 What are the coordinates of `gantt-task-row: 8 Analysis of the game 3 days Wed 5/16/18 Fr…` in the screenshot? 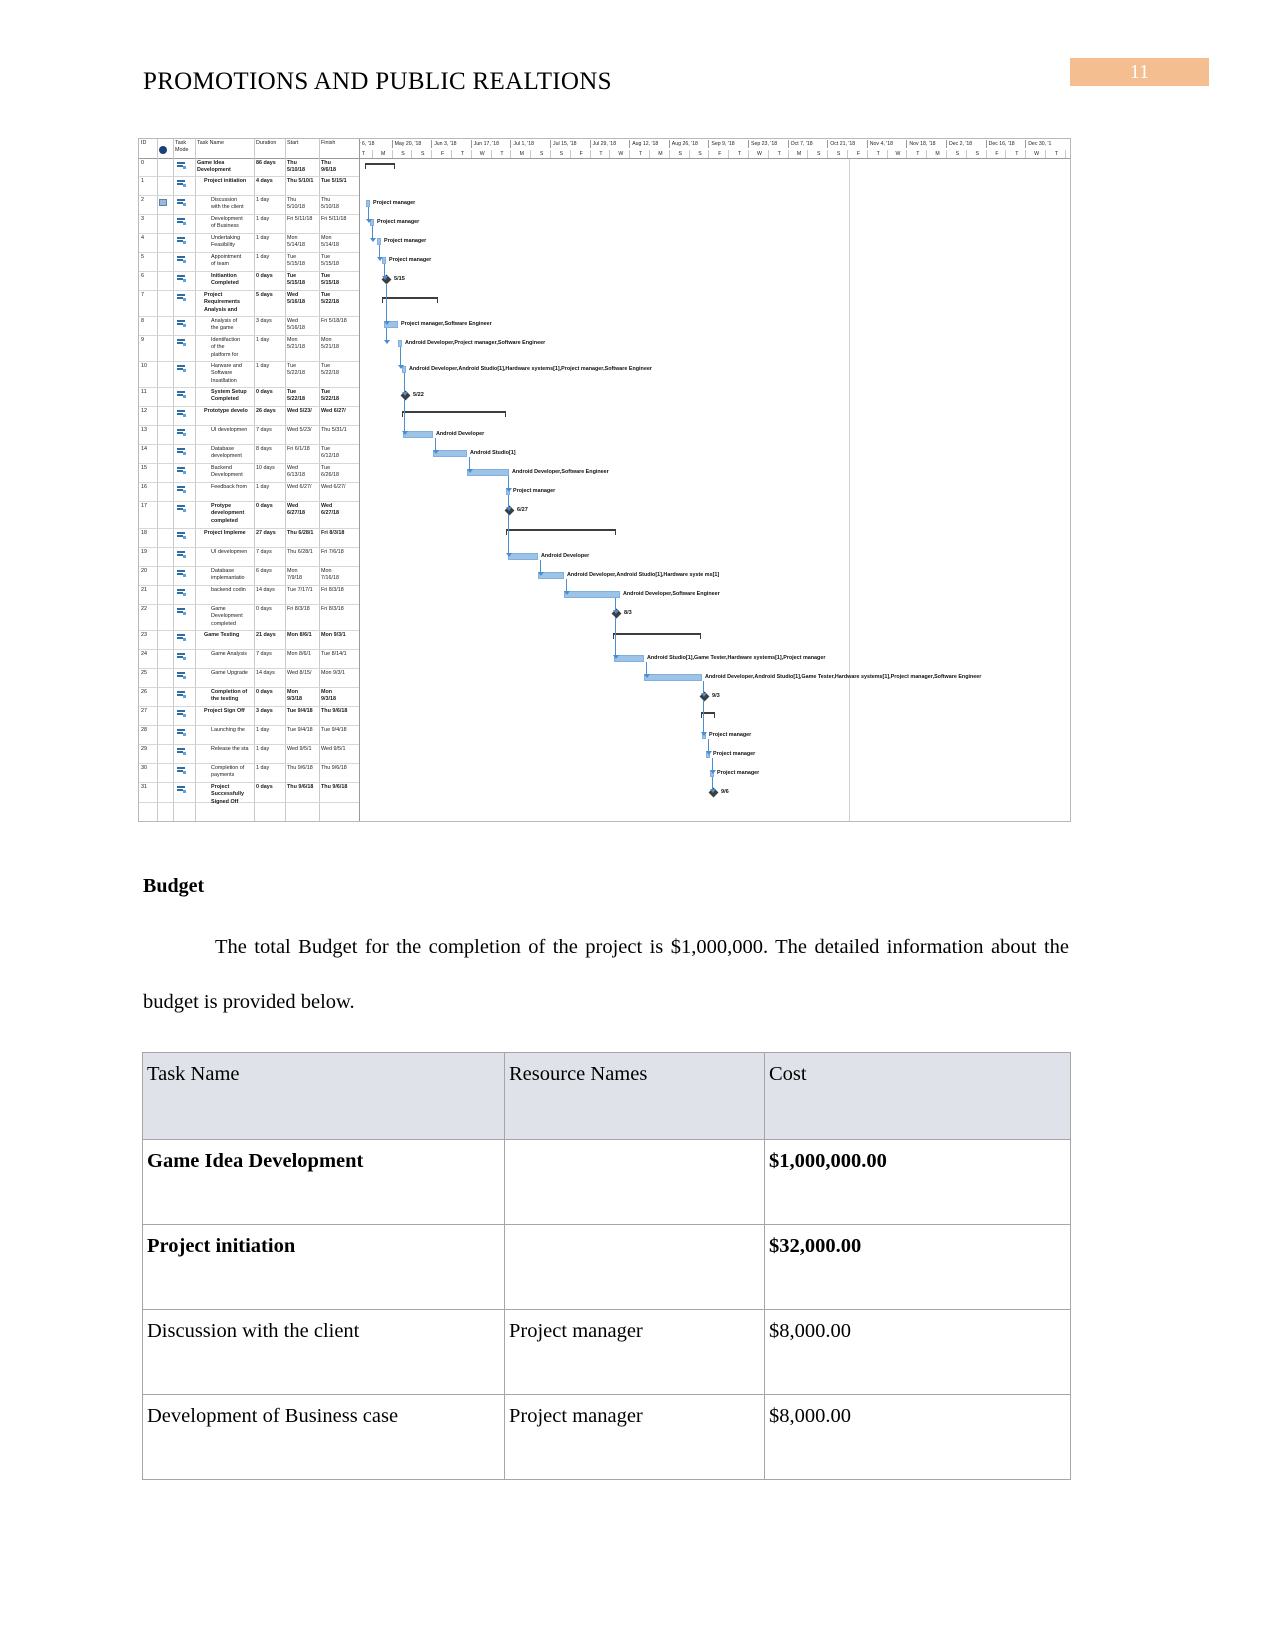 It's located at (249, 326).